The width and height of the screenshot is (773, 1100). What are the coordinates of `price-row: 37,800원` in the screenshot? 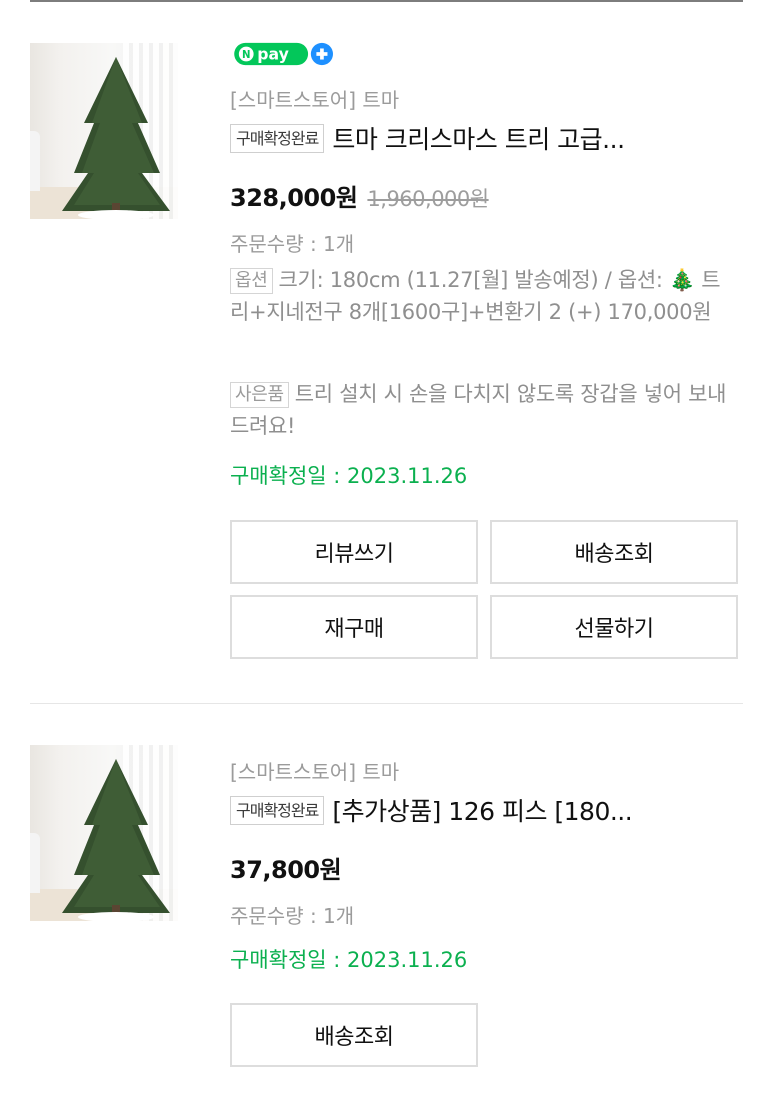 It's located at (286, 867).